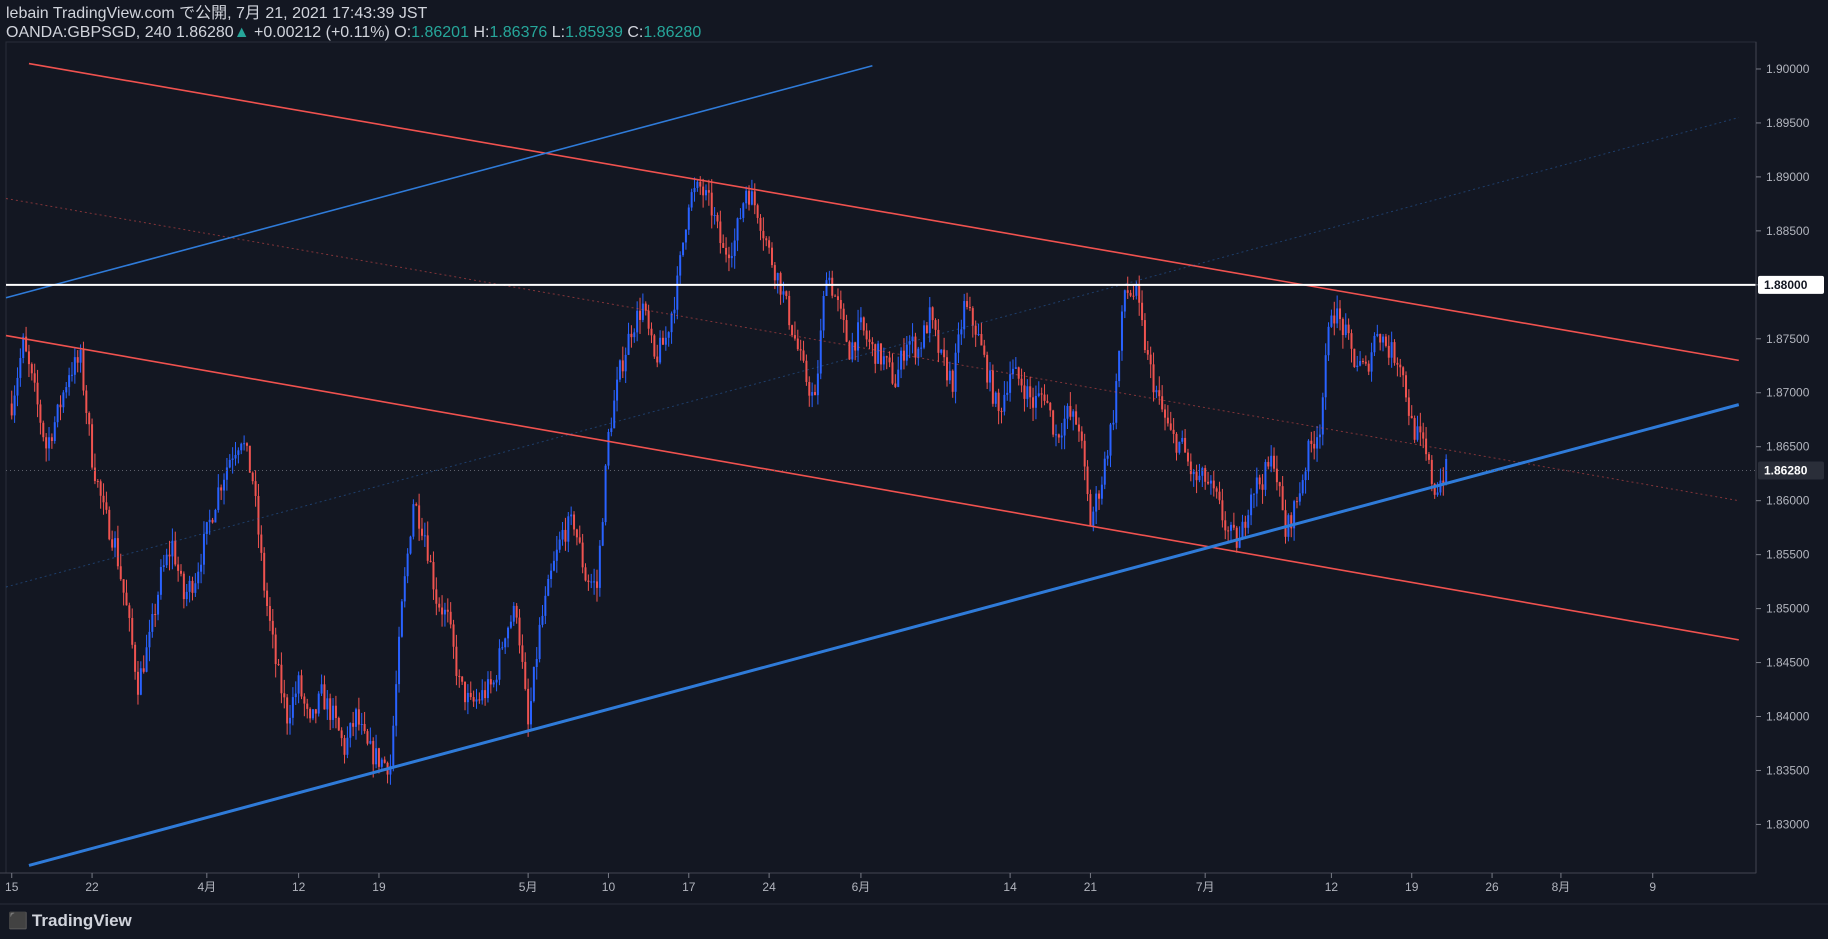 The width and height of the screenshot is (1828, 939). What do you see at coordinates (1652, 887) in the screenshot?
I see `x-tick-label: 9` at bounding box center [1652, 887].